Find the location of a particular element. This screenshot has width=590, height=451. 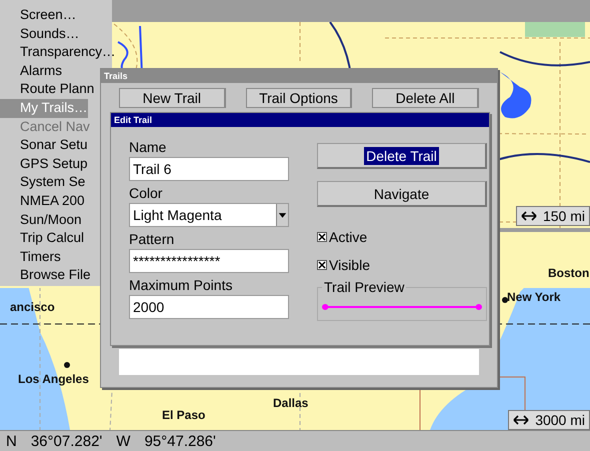

menu-item: Timers is located at coordinates (40, 257).